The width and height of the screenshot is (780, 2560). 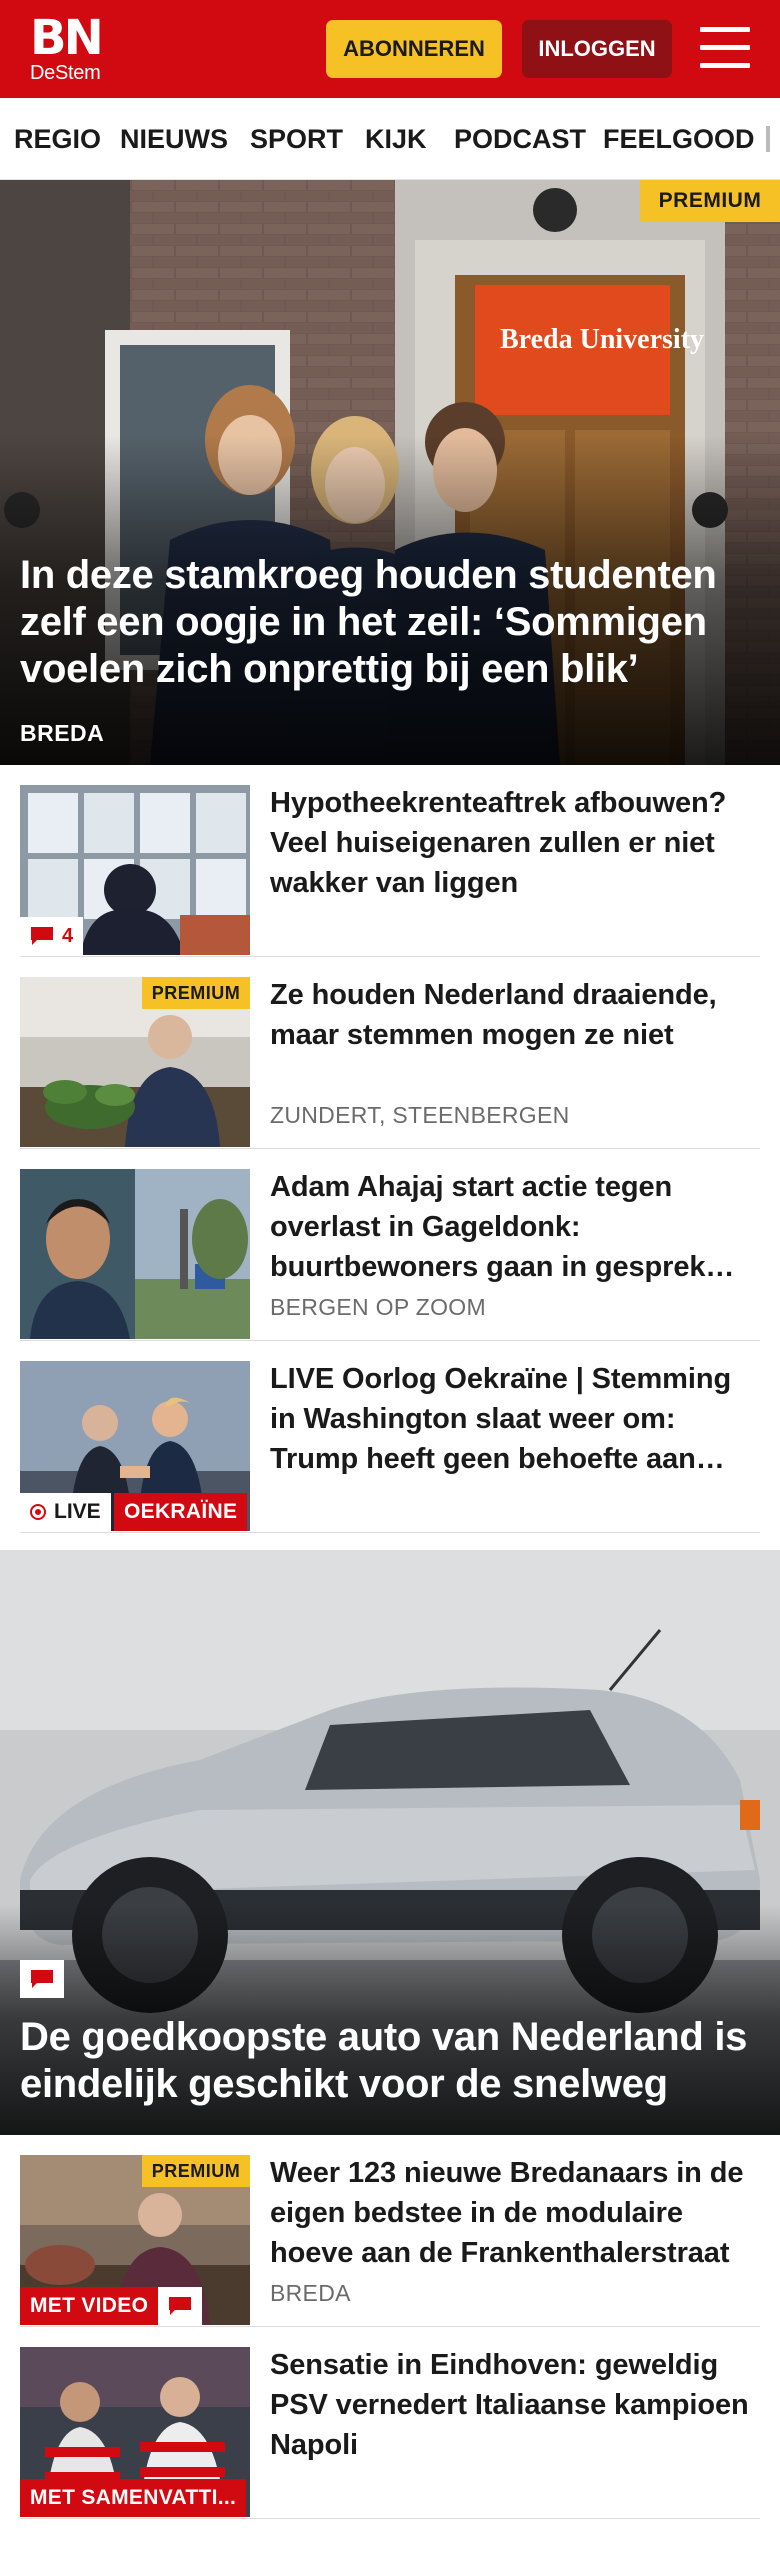 I want to click on article-location: BERGEN OP ZOOM, so click(x=378, y=1307).